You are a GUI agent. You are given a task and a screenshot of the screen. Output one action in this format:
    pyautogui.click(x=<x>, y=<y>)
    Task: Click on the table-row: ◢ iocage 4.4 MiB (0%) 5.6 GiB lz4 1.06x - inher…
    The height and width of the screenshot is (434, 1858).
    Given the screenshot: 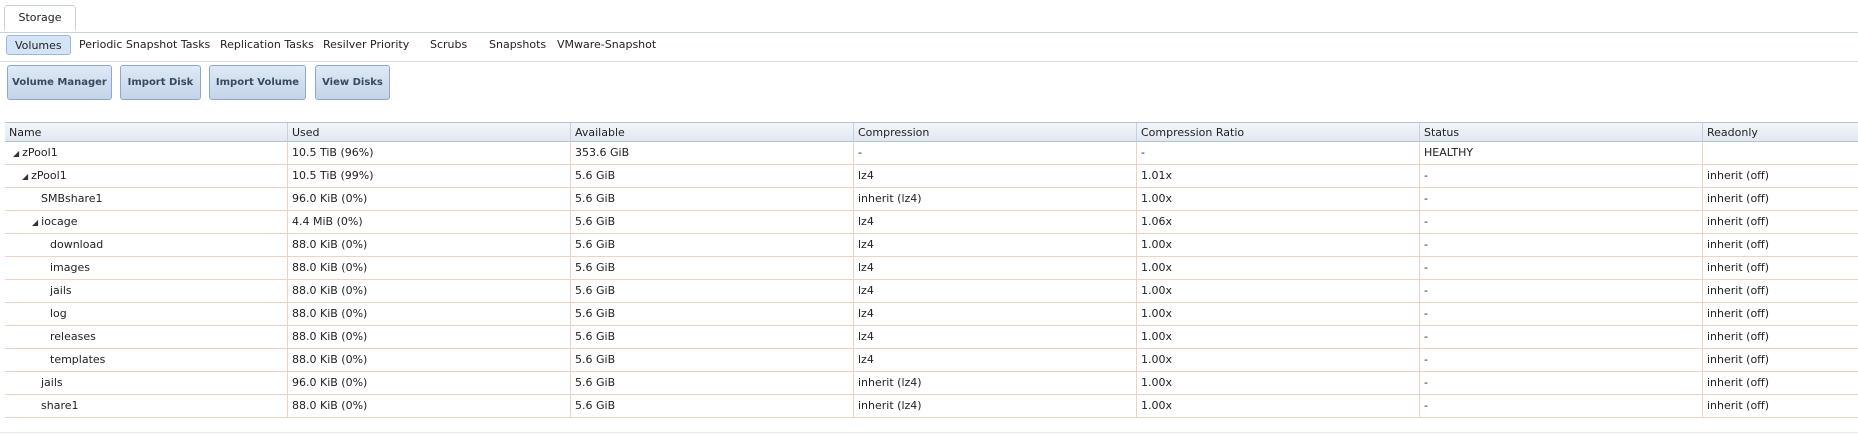 What is the action you would take?
    pyautogui.click(x=931, y=222)
    